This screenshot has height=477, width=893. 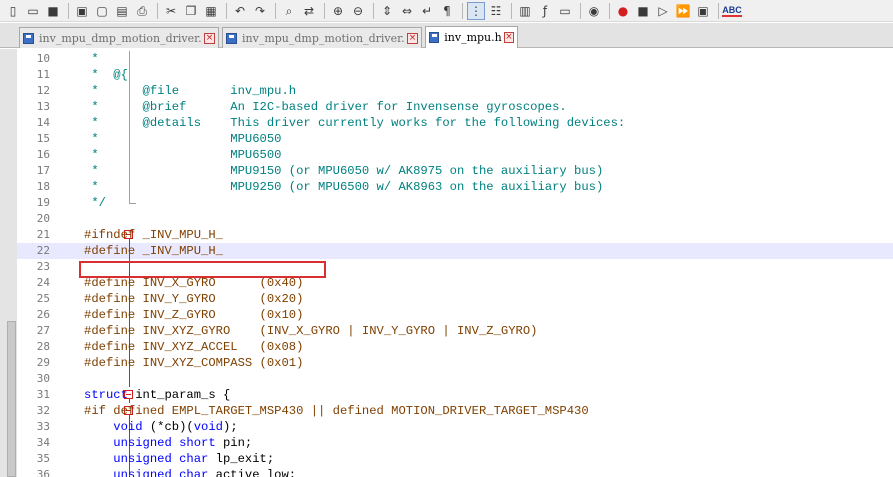 I want to click on show-all-chars-icon: ¶, so click(x=447, y=11).